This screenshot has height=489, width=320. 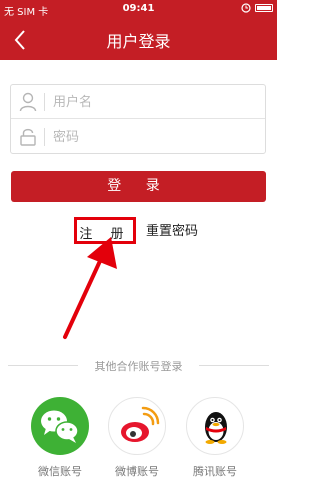 I want to click on password-input, so click(x=153, y=137).